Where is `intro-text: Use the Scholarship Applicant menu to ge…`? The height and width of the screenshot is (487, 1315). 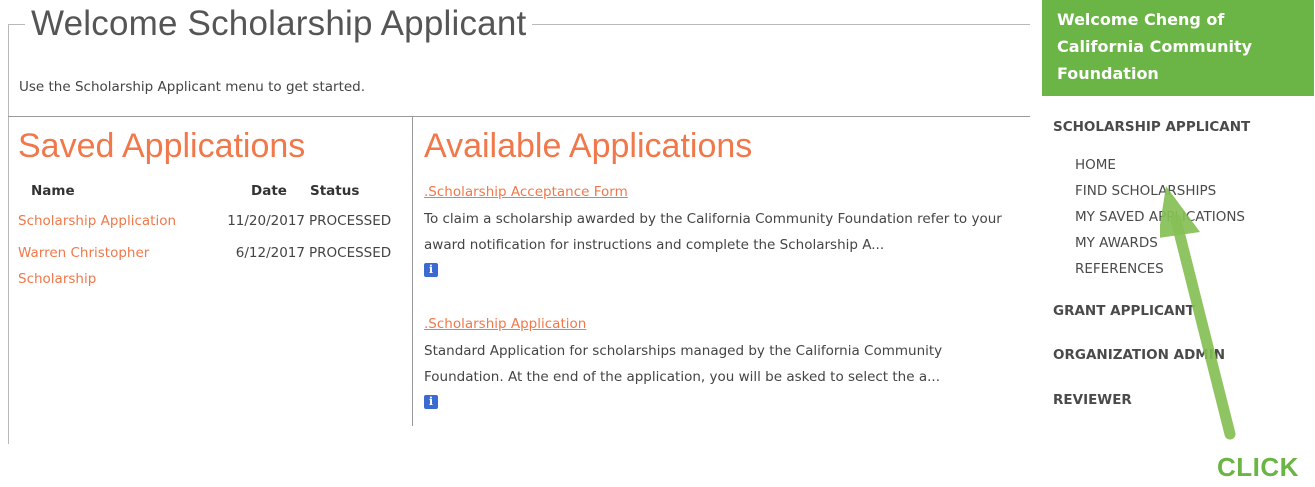 intro-text: Use the Scholarship Applicant menu to ge… is located at coordinates (192, 87).